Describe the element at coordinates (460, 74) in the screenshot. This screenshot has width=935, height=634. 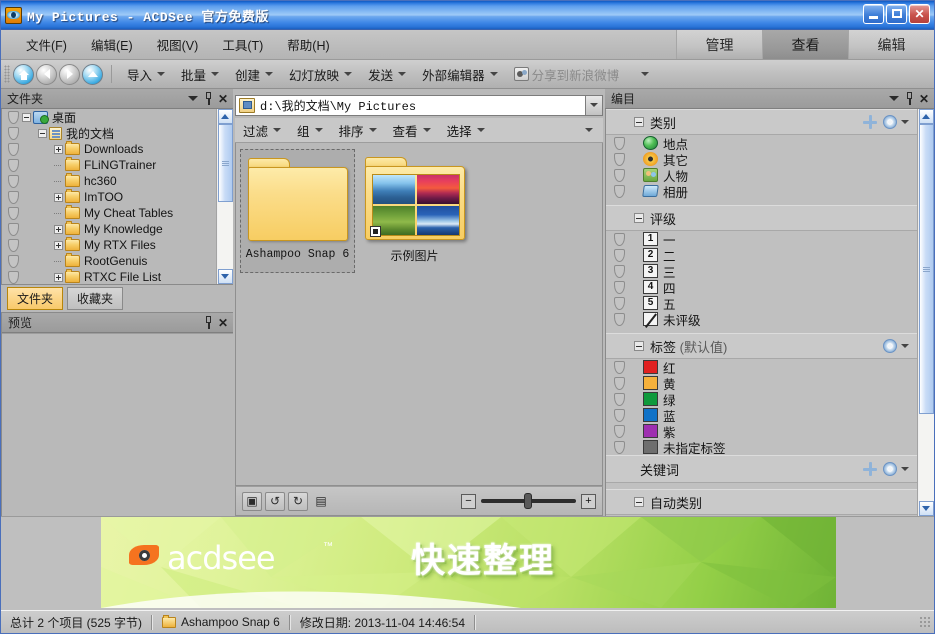
I see `toolbar-external-editor: 外部编辑器` at that location.